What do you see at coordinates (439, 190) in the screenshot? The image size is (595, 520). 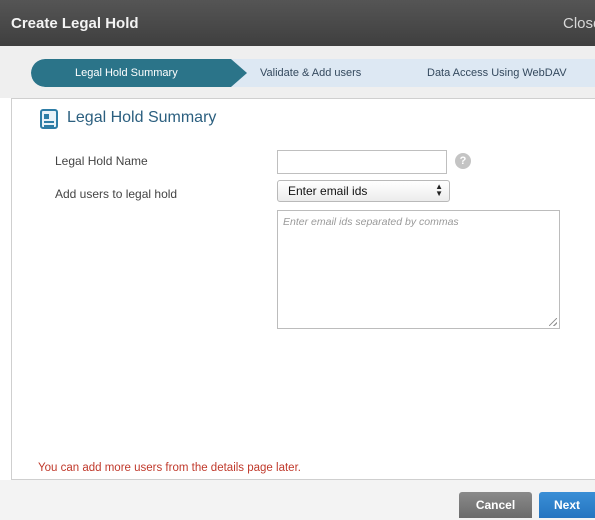 I see `select-arrows-icon: ▲ ▼` at bounding box center [439, 190].